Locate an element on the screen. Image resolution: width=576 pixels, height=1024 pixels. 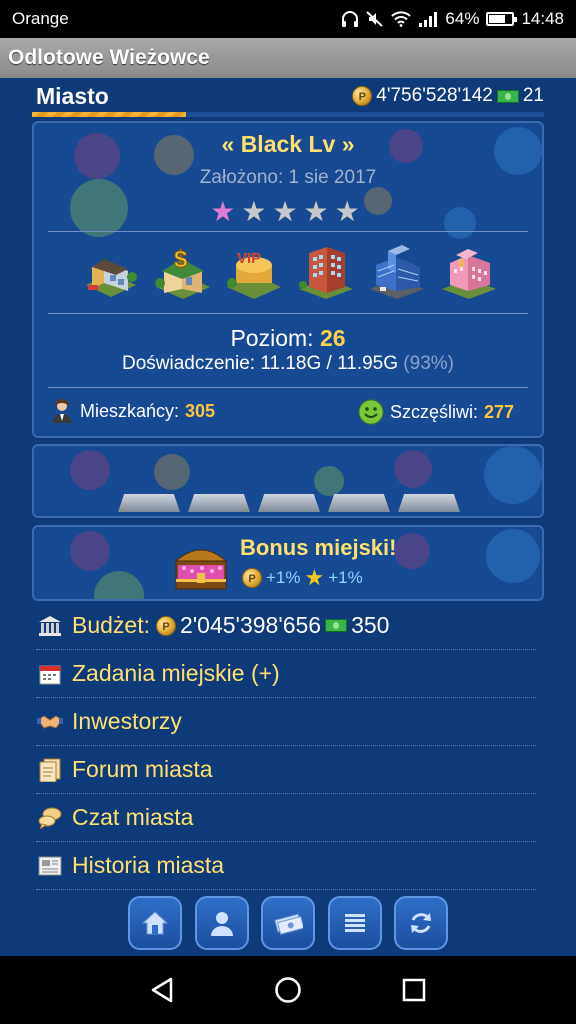
menu-item-city-chat: Czat miasta is located at coordinates (286, 818).